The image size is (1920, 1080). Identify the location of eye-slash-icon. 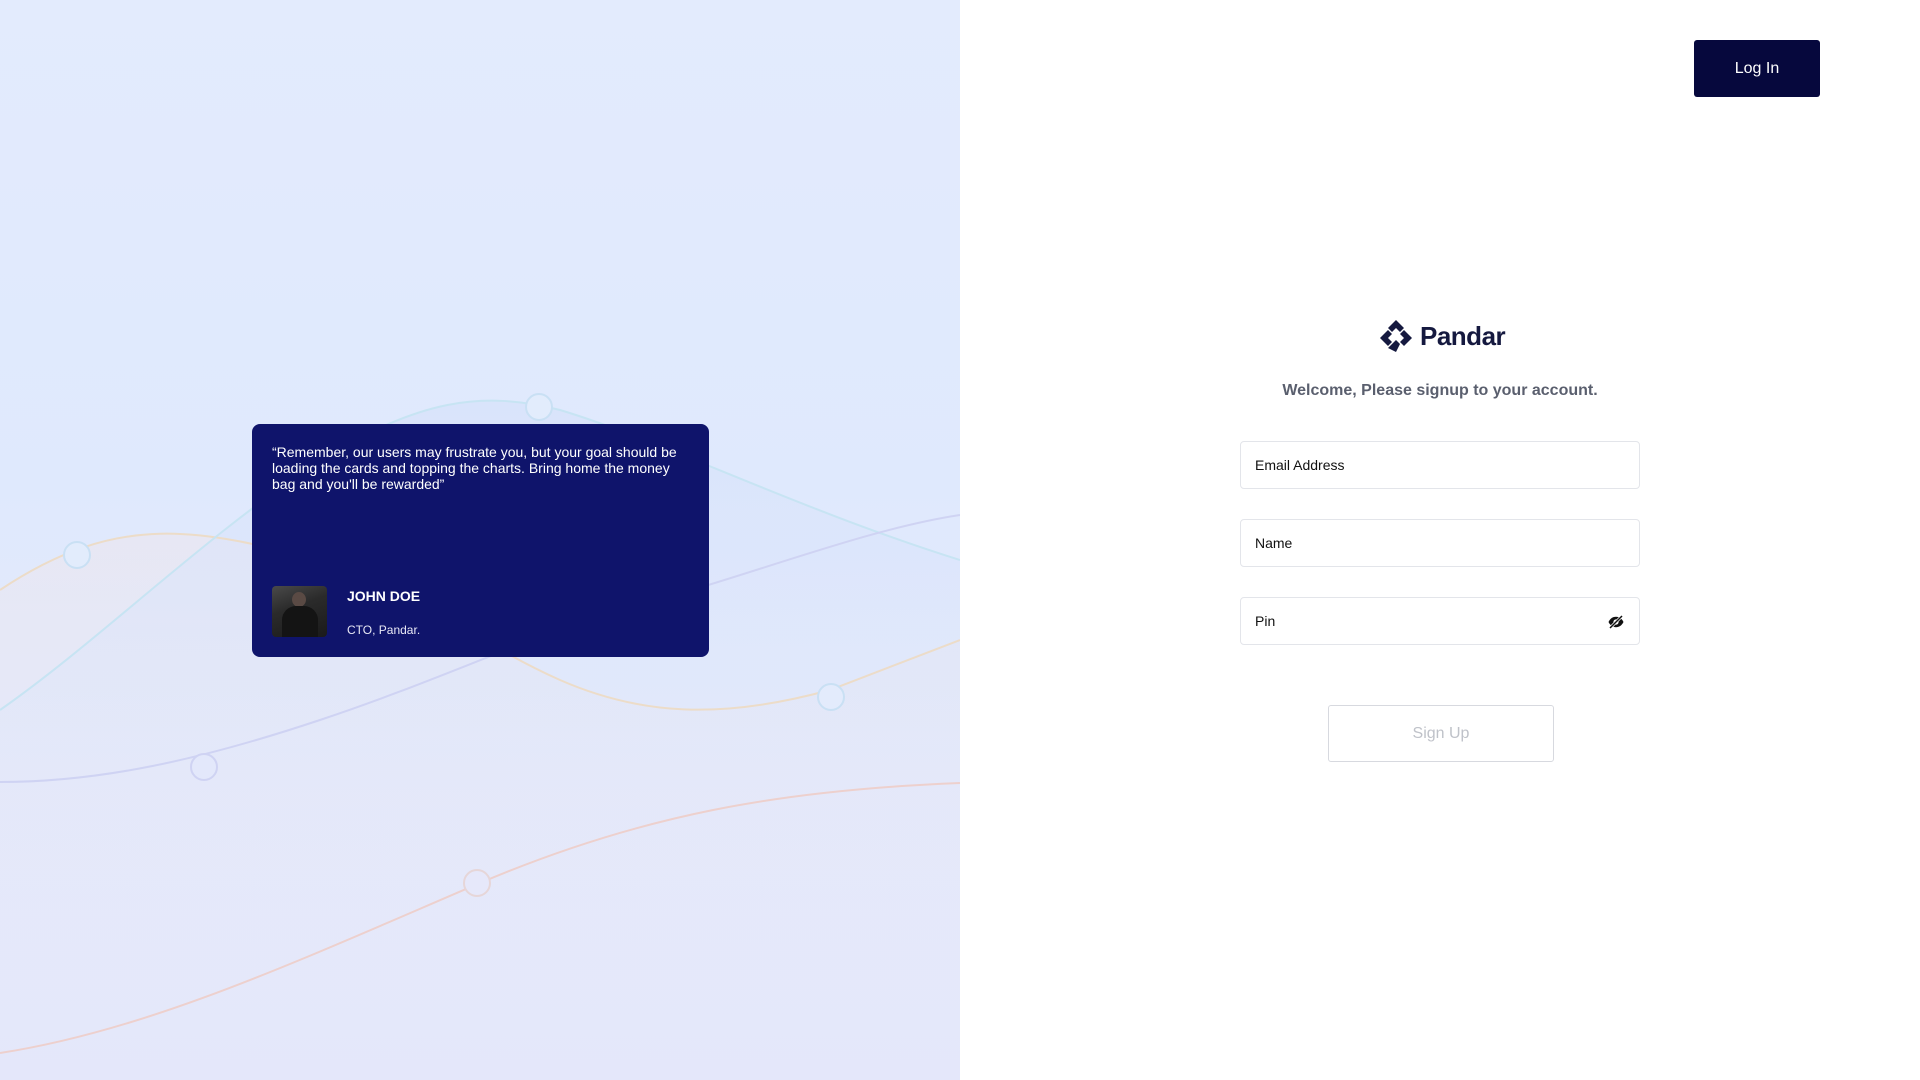
(1616, 622).